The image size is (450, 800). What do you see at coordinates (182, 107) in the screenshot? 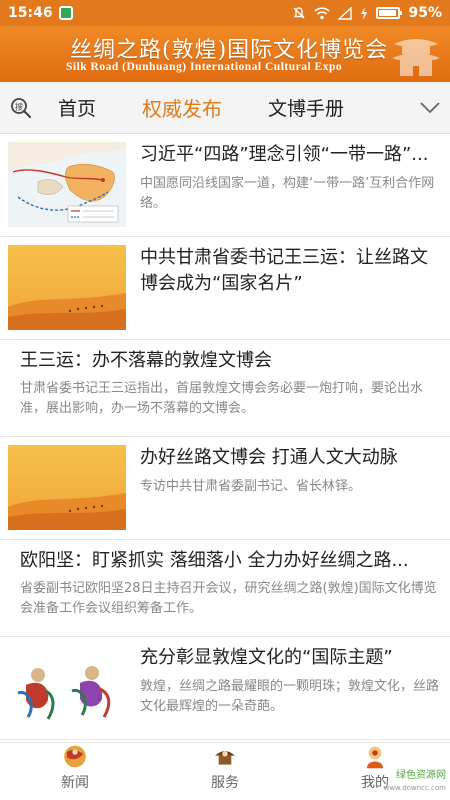
I see `tab-authoritative-release: 权威发布` at bounding box center [182, 107].